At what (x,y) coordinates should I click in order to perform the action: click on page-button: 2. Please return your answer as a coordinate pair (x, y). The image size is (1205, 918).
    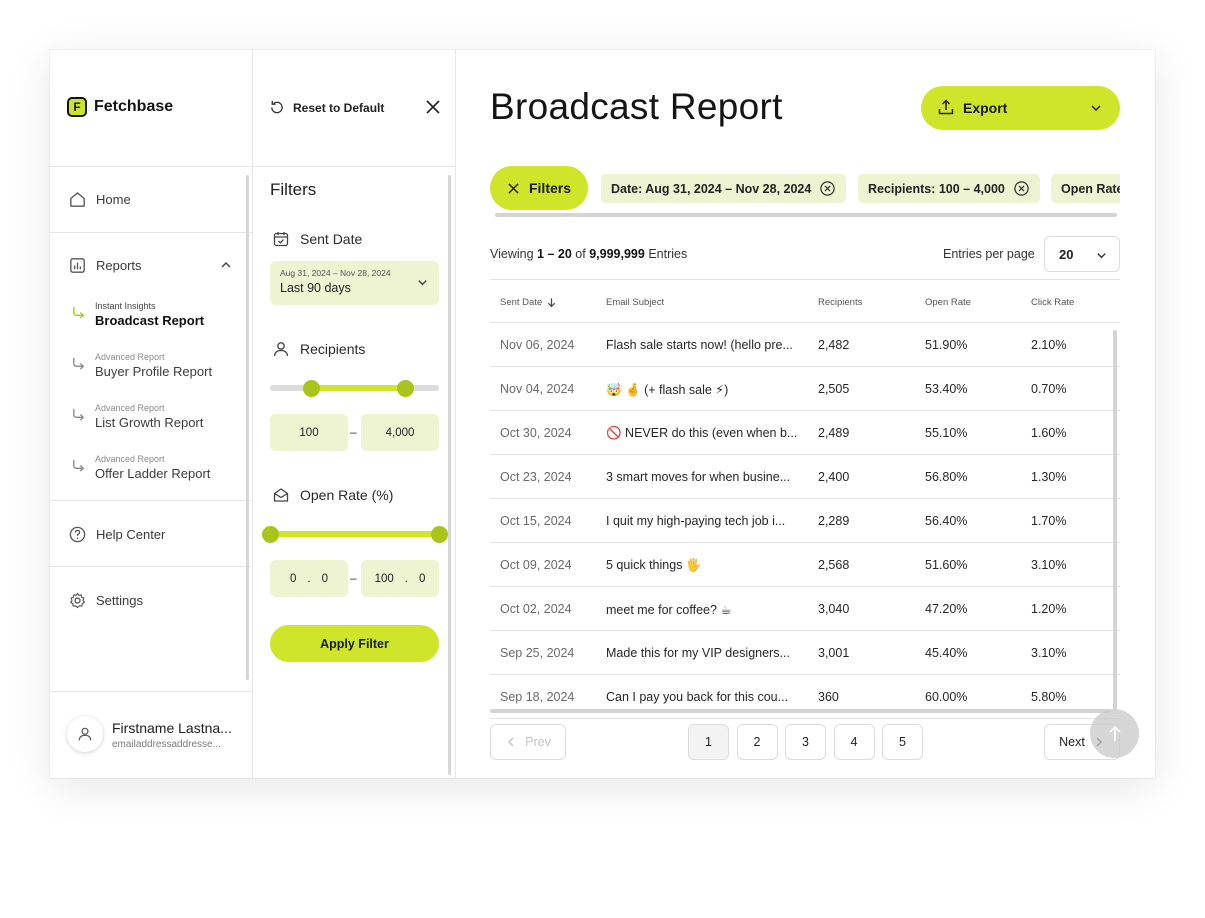
    Looking at the image, I should click on (757, 742).